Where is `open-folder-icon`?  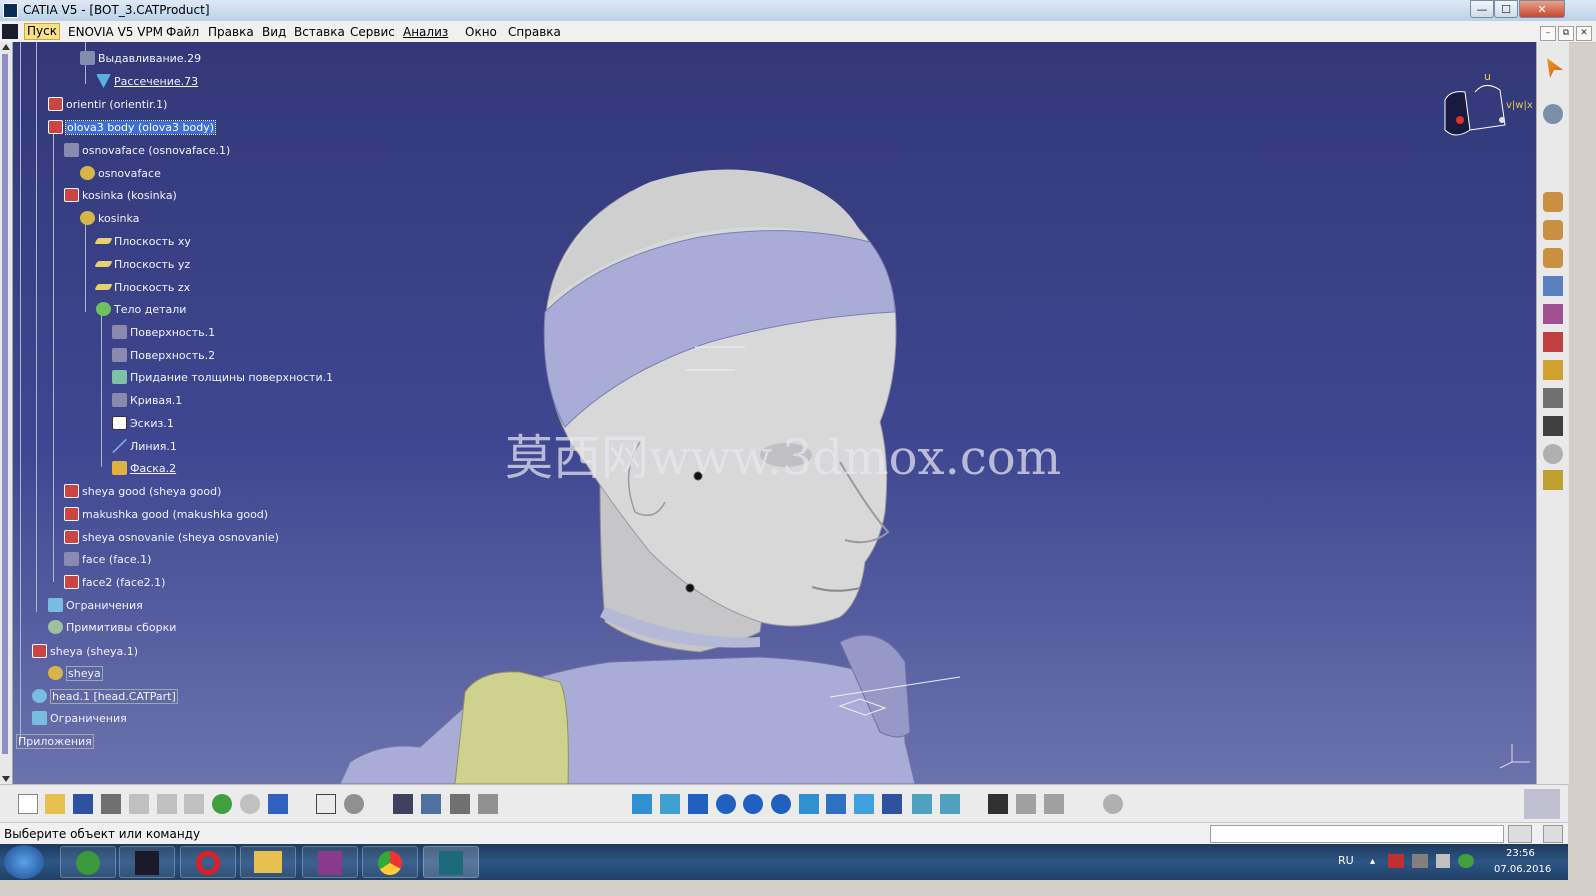
open-folder-icon is located at coordinates (55, 804).